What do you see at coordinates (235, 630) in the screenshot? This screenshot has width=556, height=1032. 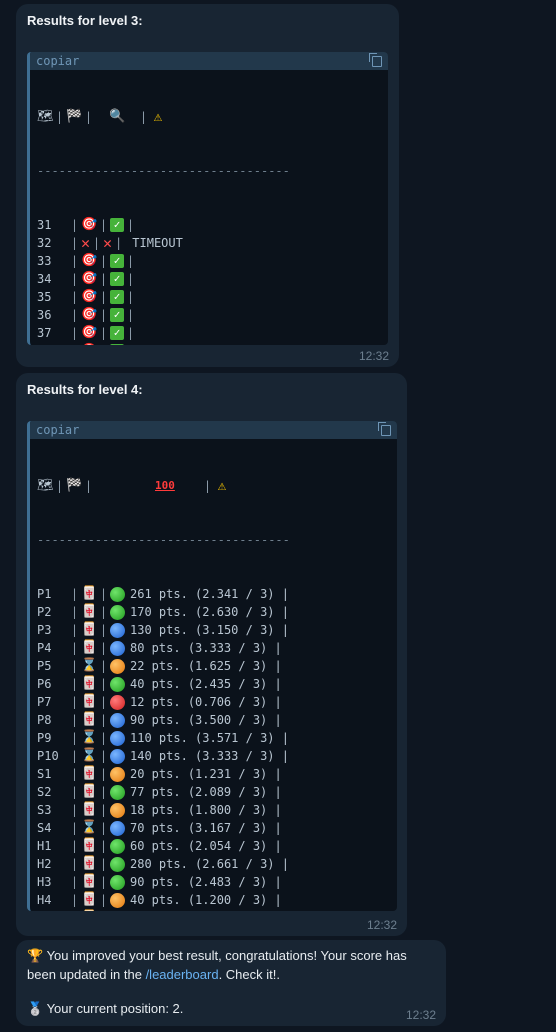 I see `ratio-value: (3.150 / 3)` at bounding box center [235, 630].